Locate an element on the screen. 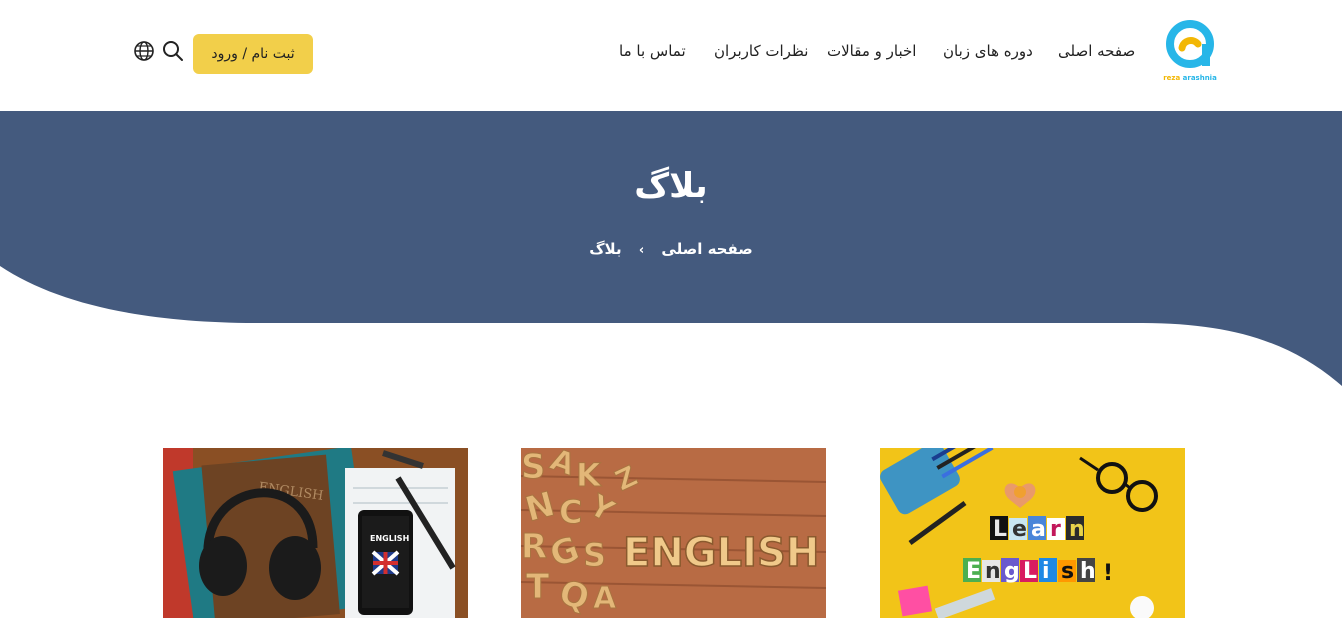  headphones-phone-image: ENGLISH ENGLISH is located at coordinates (315, 533).